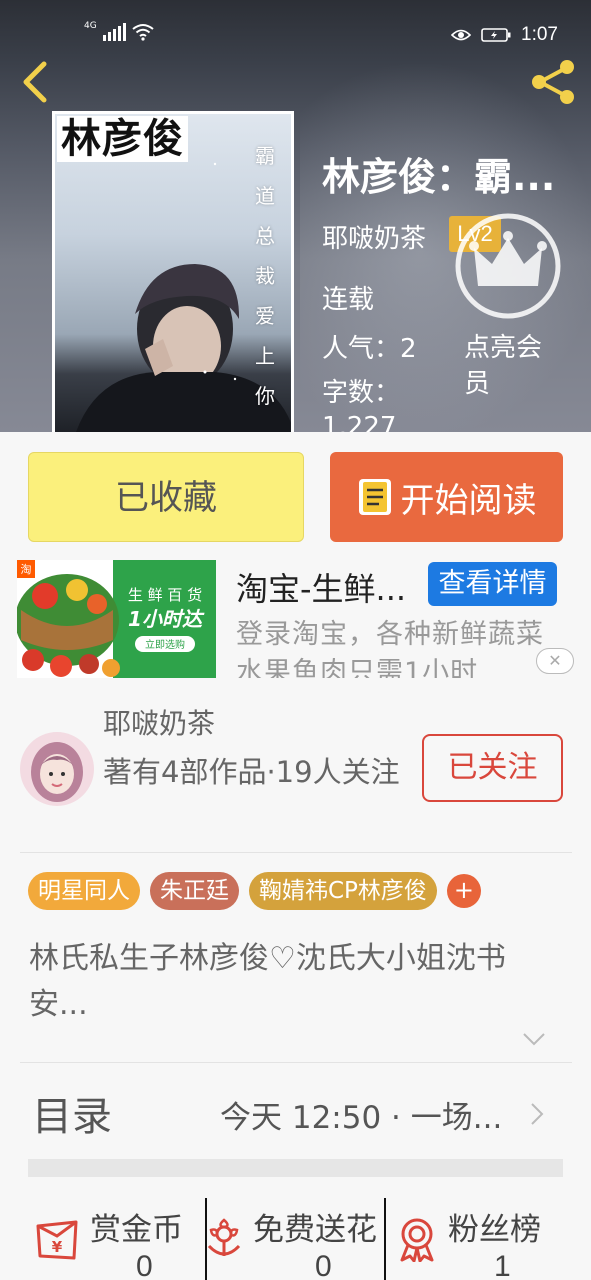 The image size is (591, 1280). Describe the element at coordinates (369, 349) in the screenshot. I see `popularity: 人气：2` at that location.